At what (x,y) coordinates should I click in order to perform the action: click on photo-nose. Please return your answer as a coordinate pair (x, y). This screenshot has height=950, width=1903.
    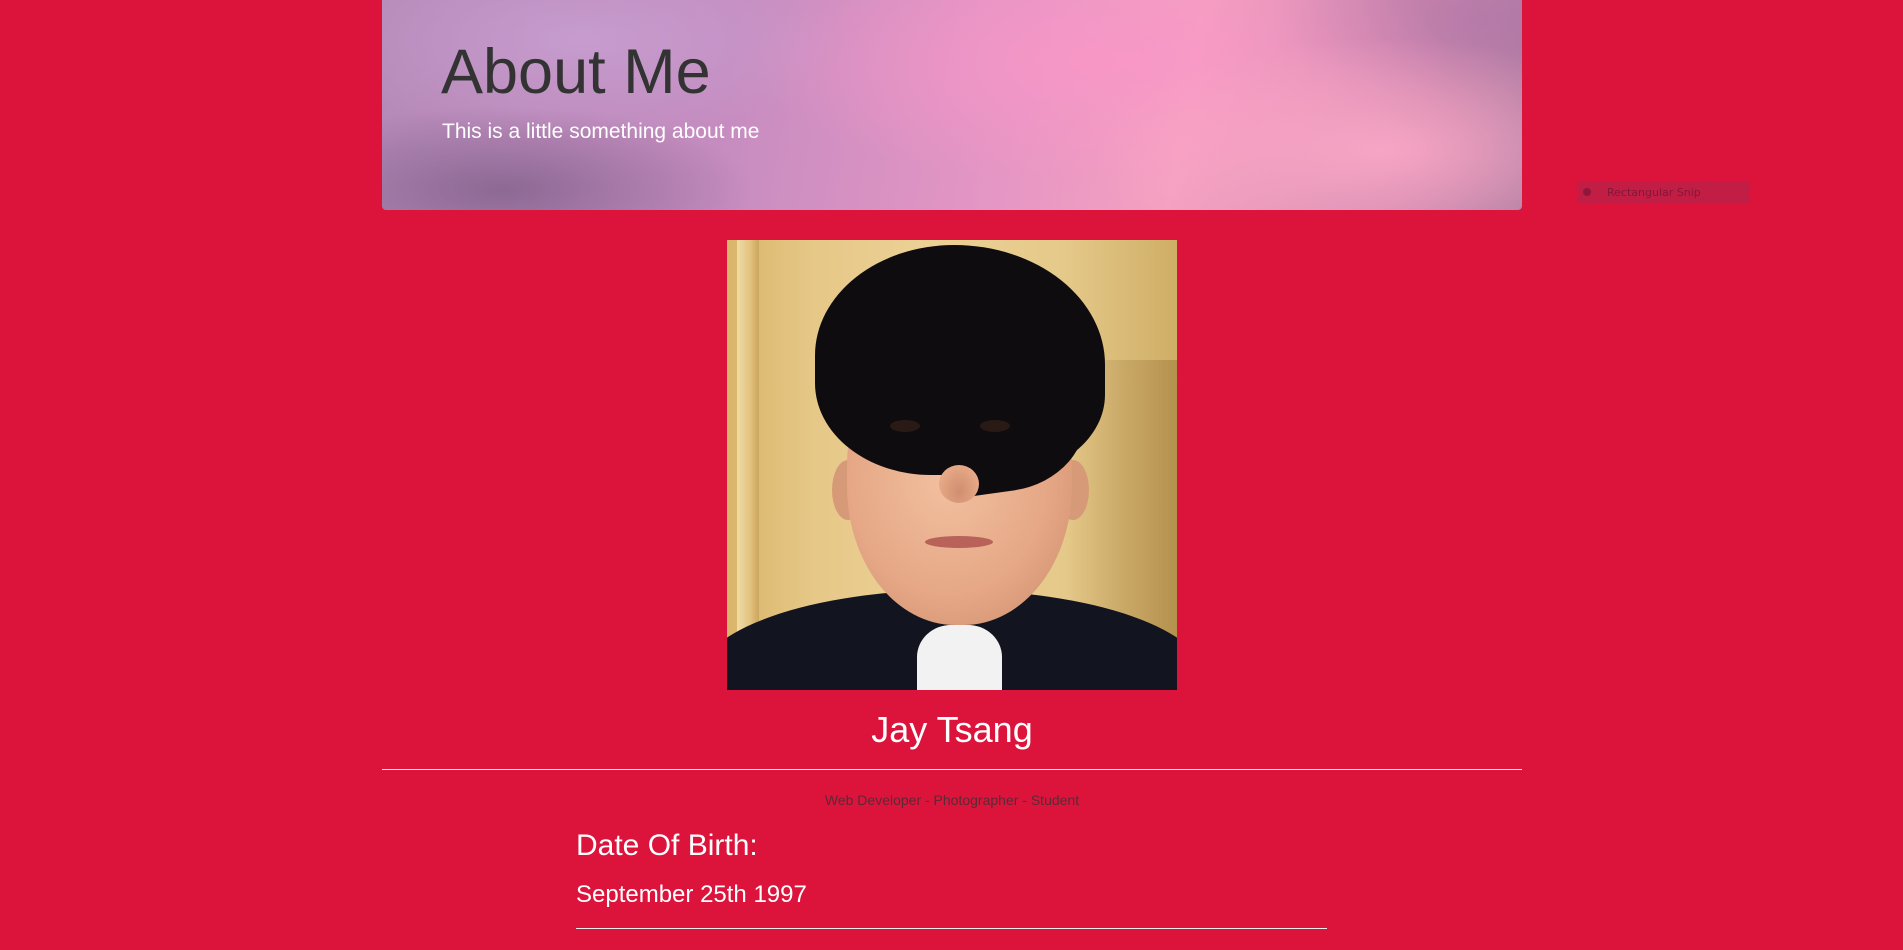
    Looking at the image, I should click on (959, 484).